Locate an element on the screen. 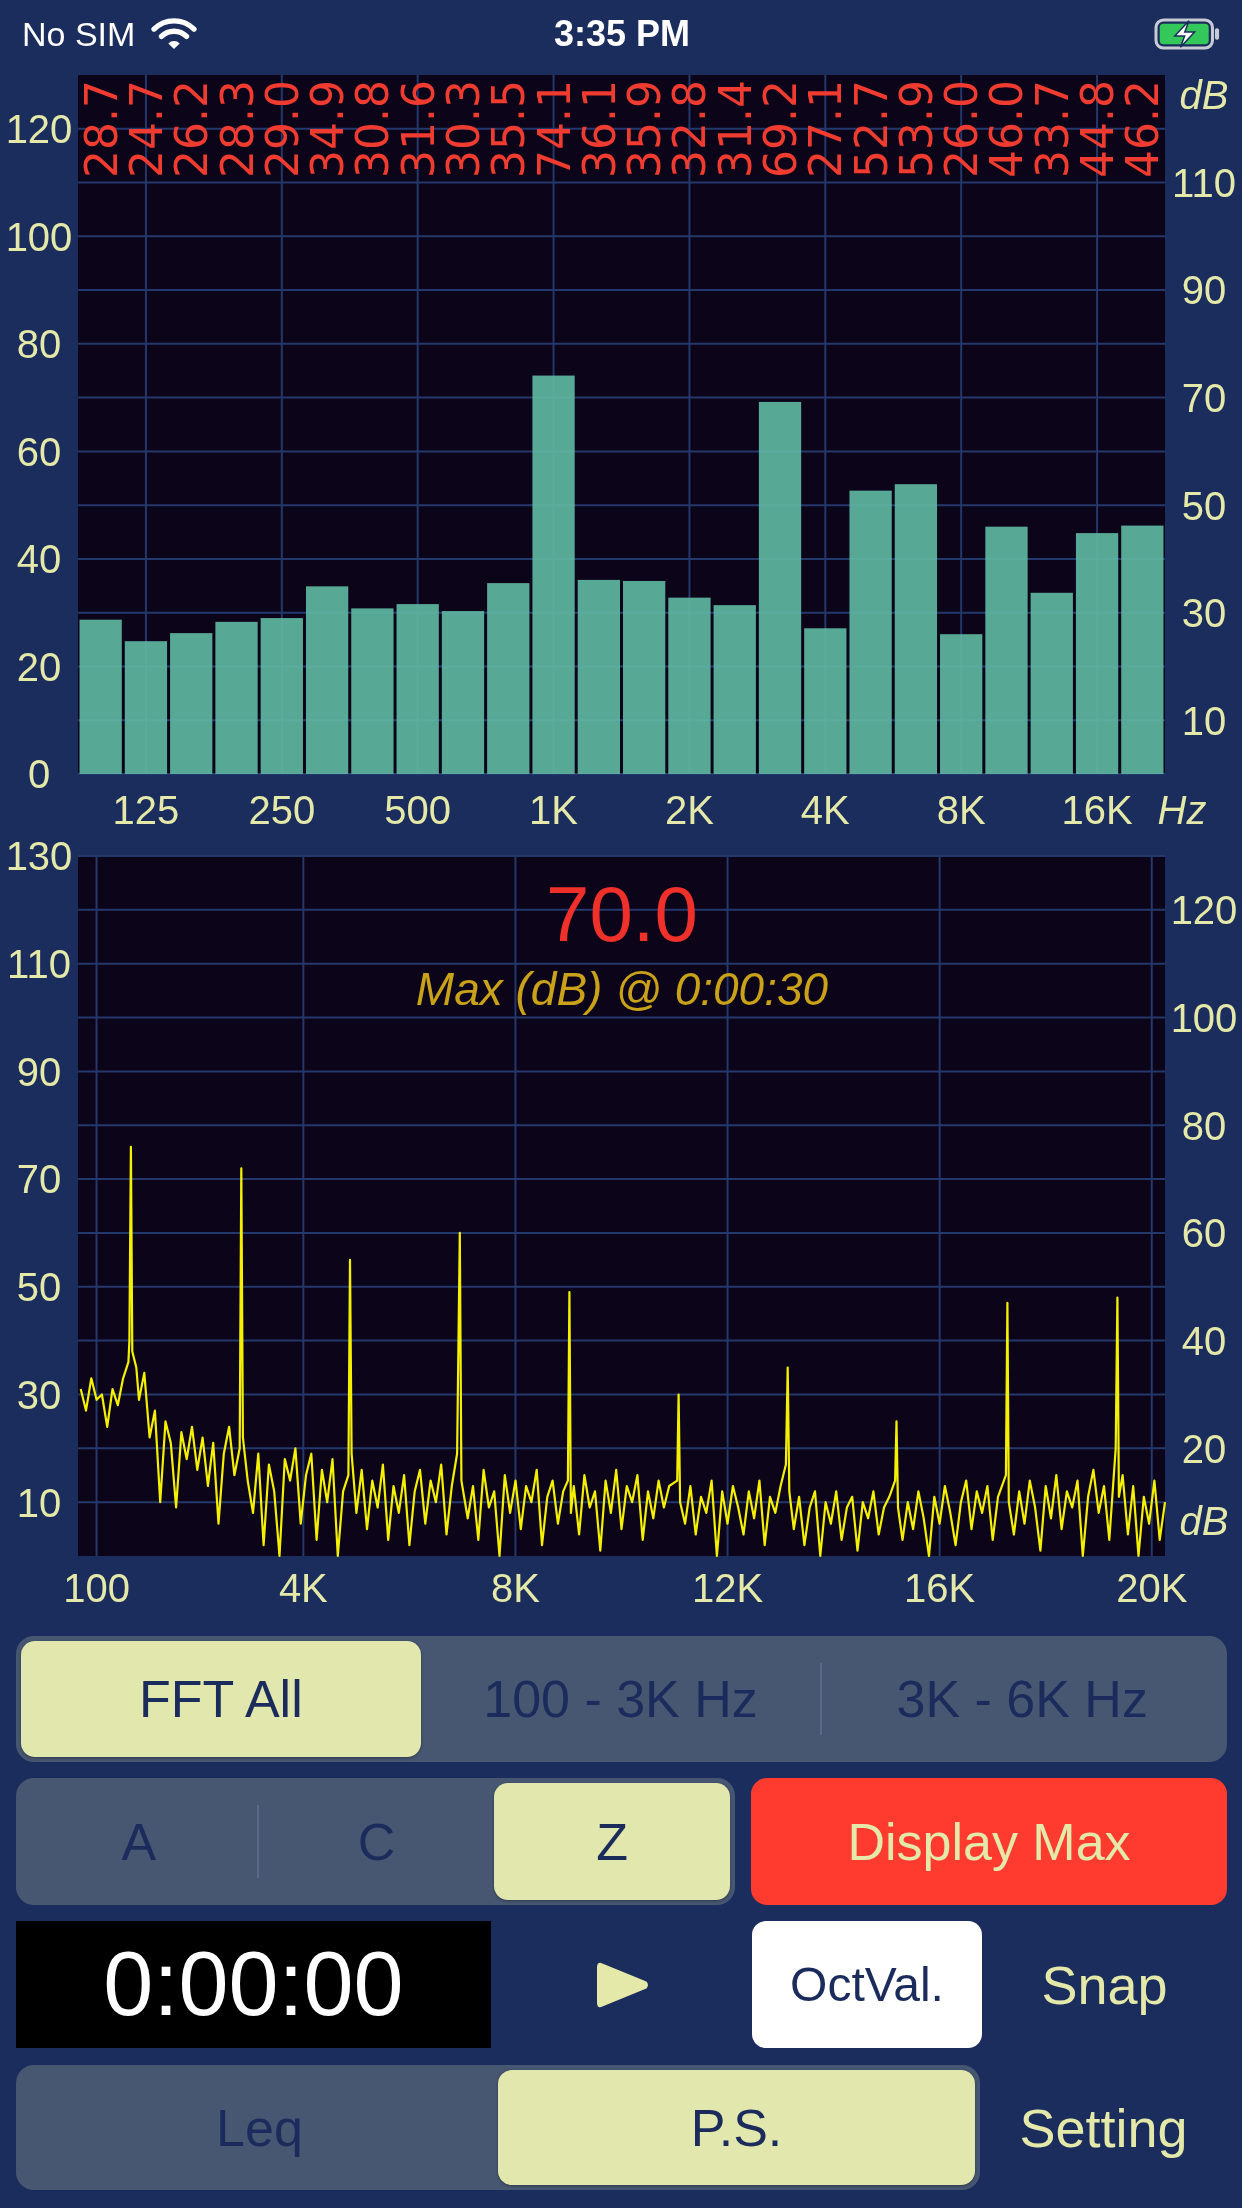 This screenshot has height=2208, width=1242. unit-label: Hz is located at coordinates (1182, 810).